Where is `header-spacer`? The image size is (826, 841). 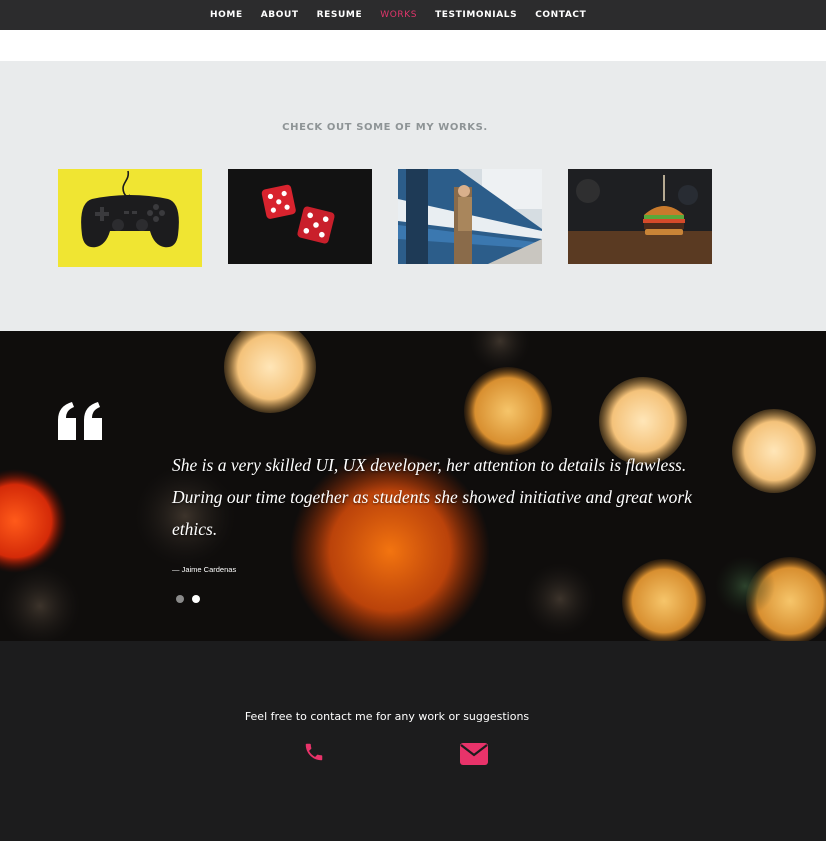 header-spacer is located at coordinates (413, 45).